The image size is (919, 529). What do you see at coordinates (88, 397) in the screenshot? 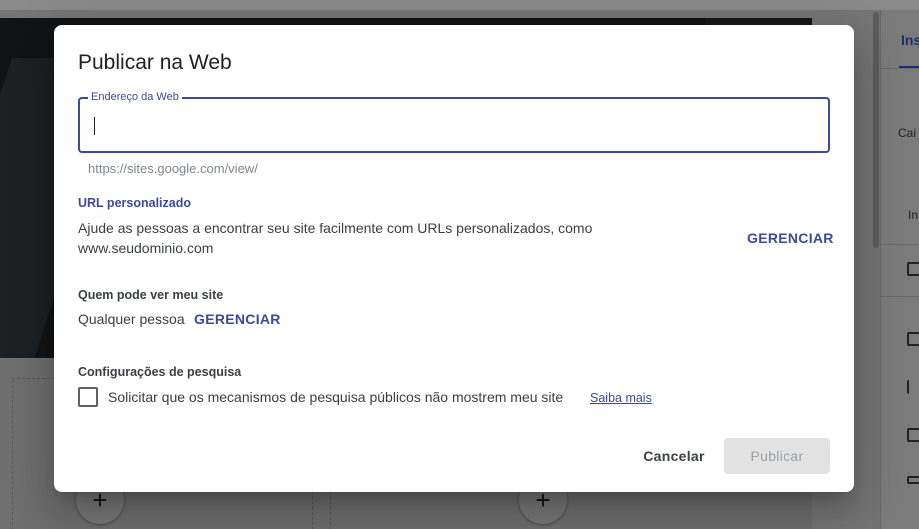
I see `hide-from-search-checkbox` at bounding box center [88, 397].